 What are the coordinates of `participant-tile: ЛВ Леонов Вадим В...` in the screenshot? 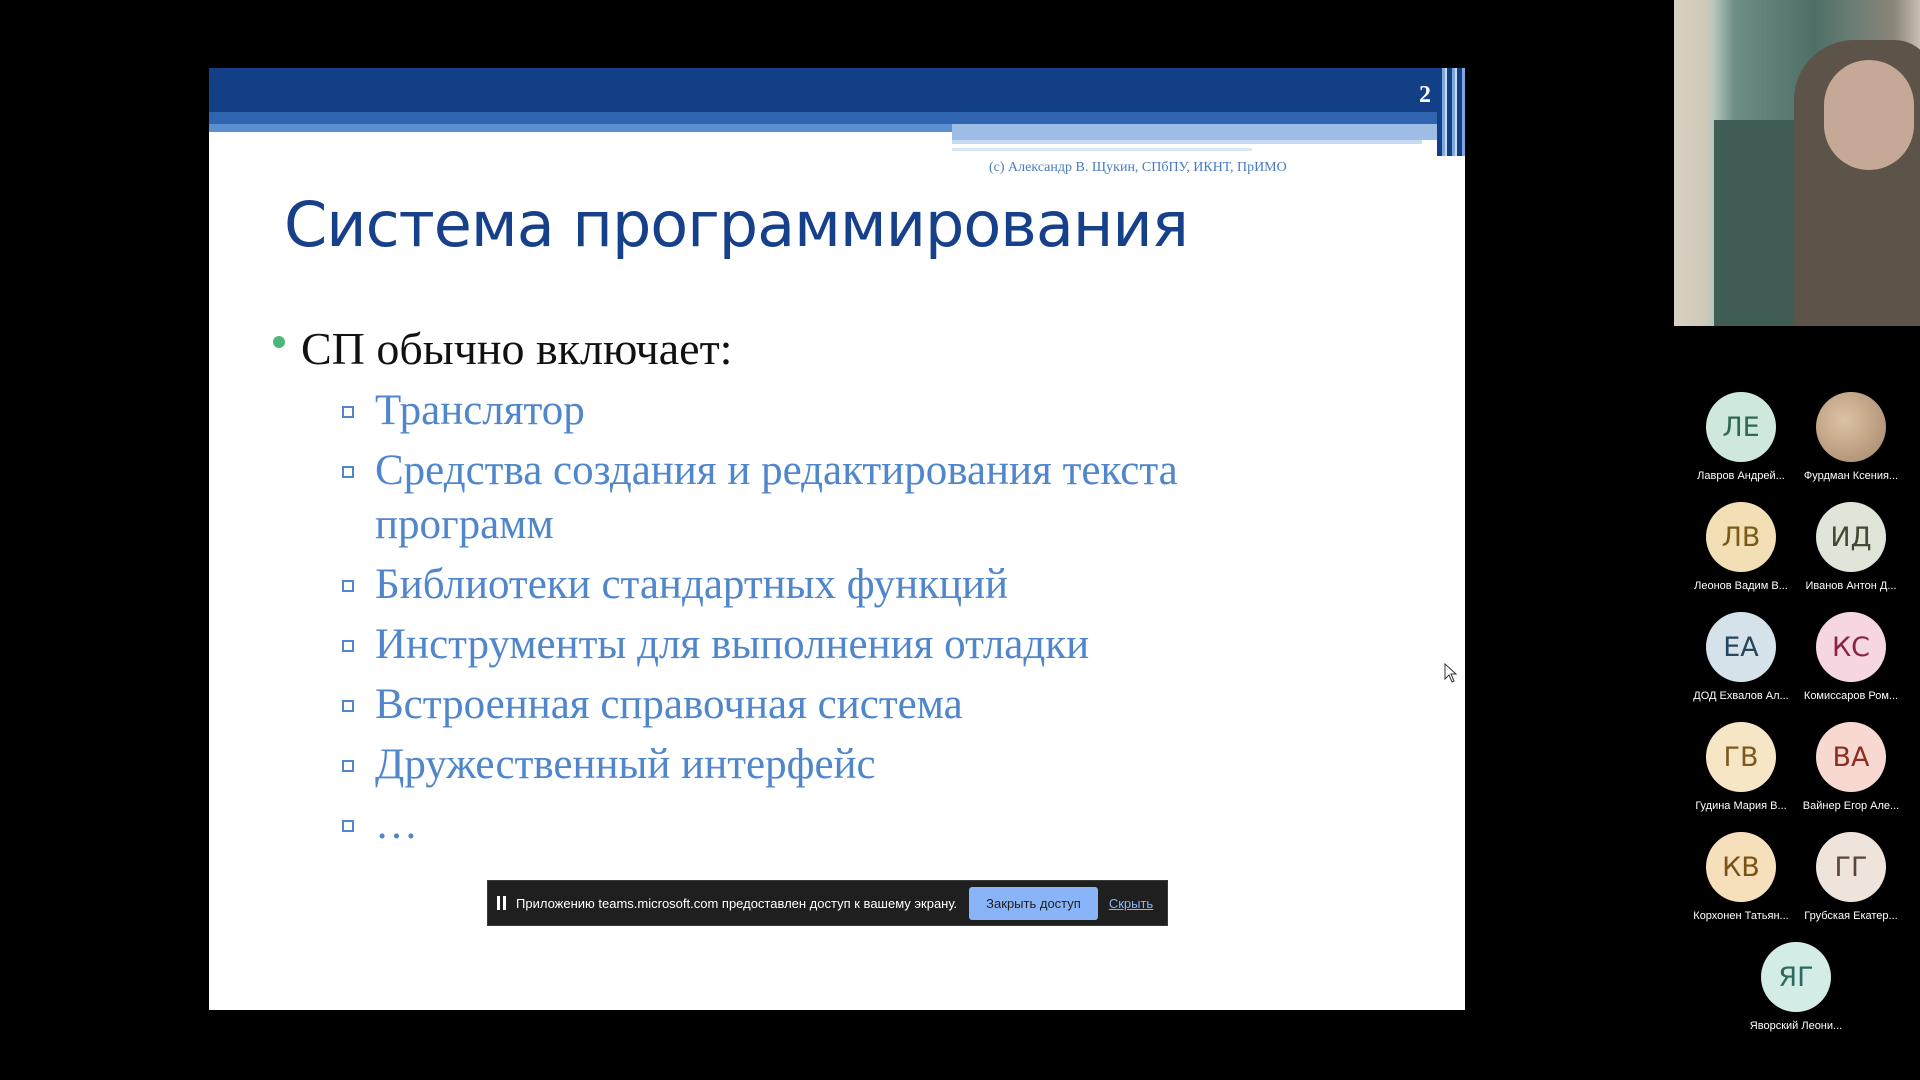 It's located at (1741, 547).